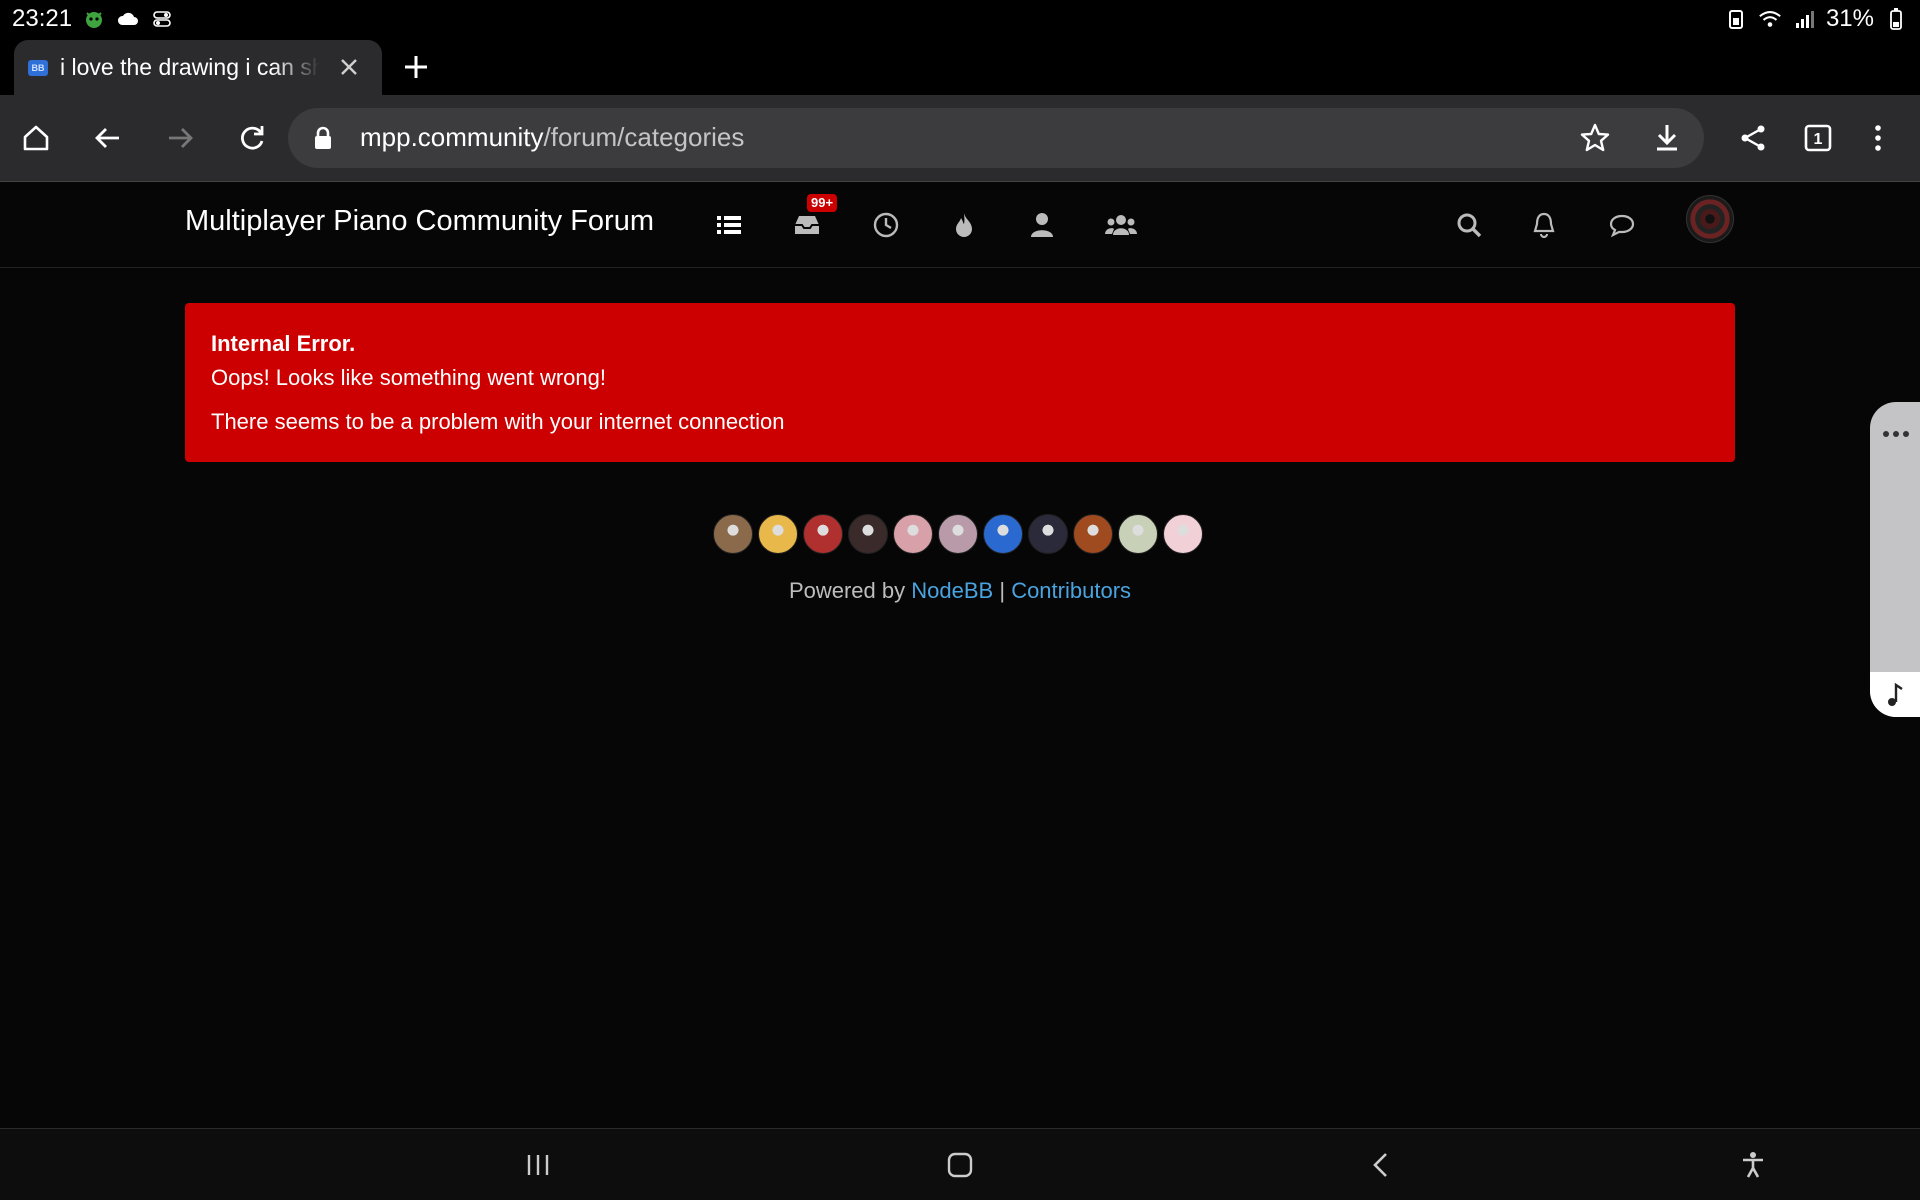 The image size is (1920, 1200). What do you see at coordinates (252, 138) in the screenshot?
I see `reload-button` at bounding box center [252, 138].